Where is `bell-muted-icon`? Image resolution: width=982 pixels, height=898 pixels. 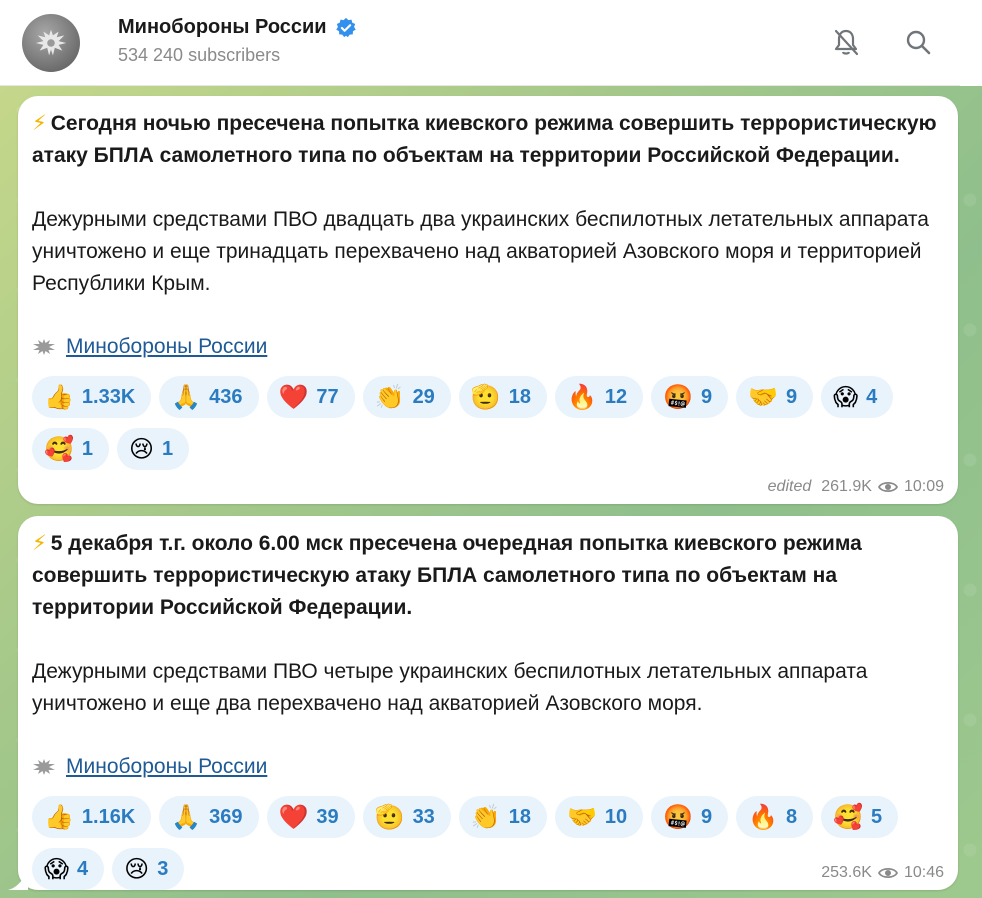
bell-muted-icon is located at coordinates (846, 42).